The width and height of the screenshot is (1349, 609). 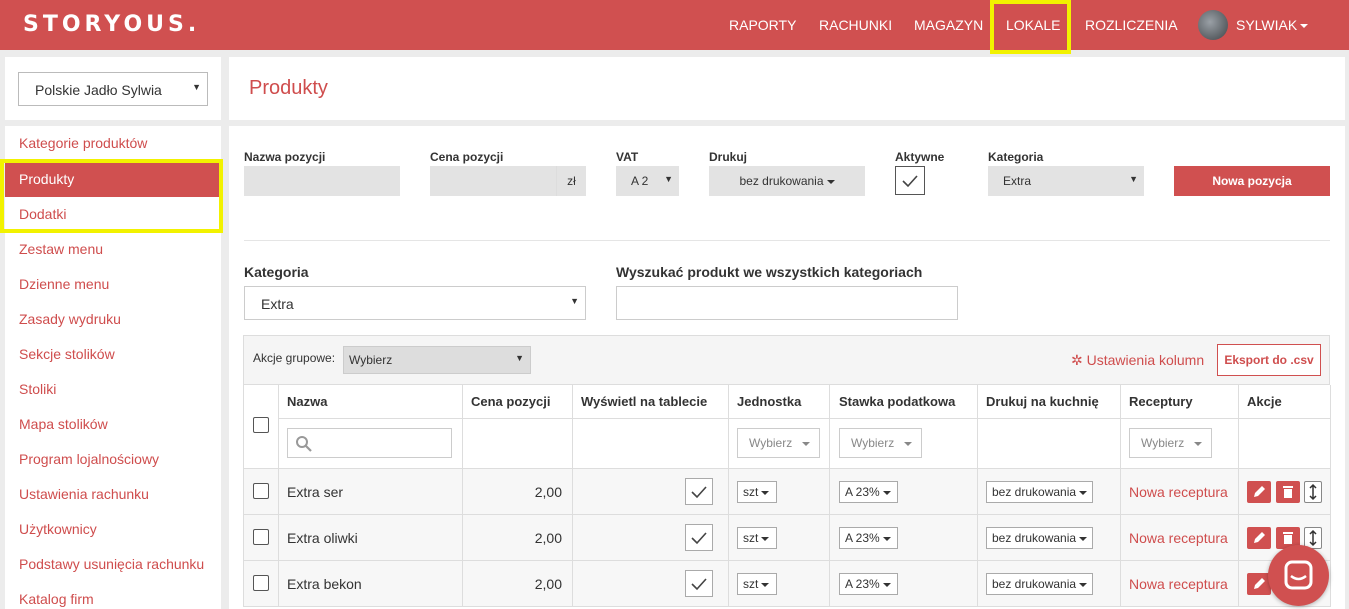 What do you see at coordinates (862, 538) in the screenshot?
I see `vat-rate-value: A 23%` at bounding box center [862, 538].